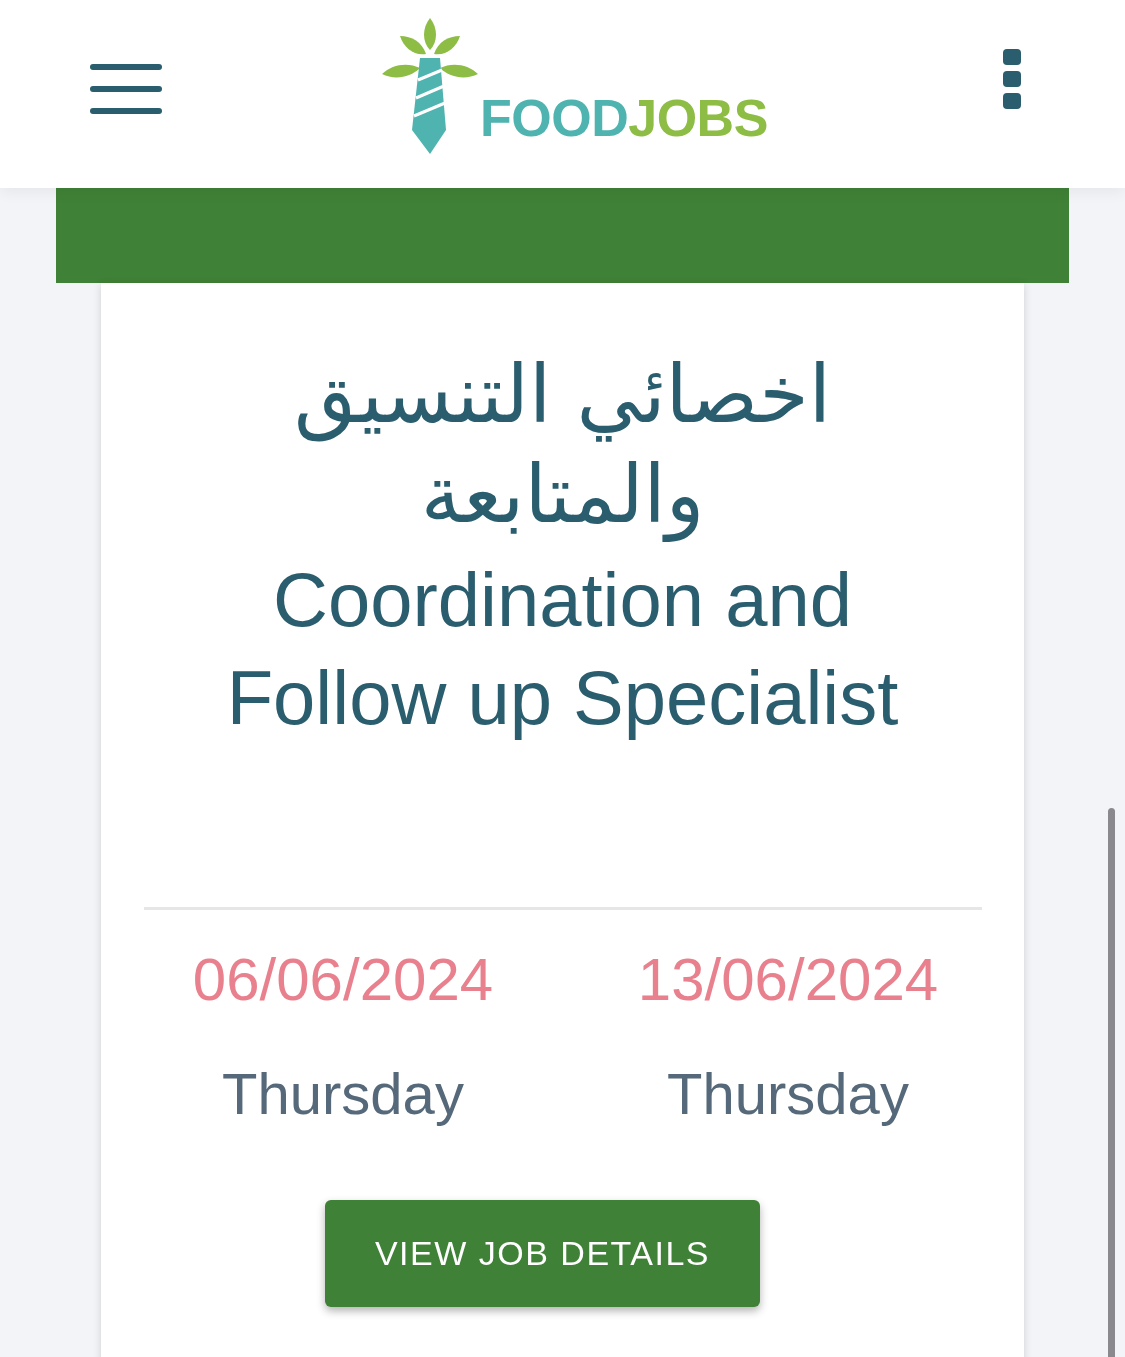 This screenshot has height=1357, width=1125. Describe the element at coordinates (788, 980) in the screenshot. I see `date-text: 13/06/2024` at that location.